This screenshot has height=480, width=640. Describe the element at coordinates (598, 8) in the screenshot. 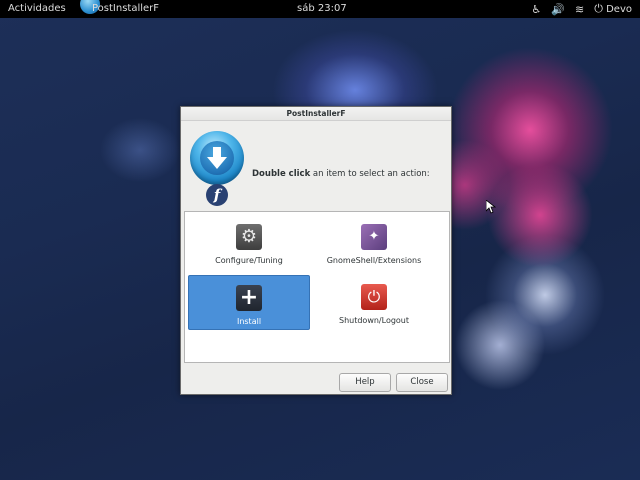

I see `user-icon: ⏻` at that location.